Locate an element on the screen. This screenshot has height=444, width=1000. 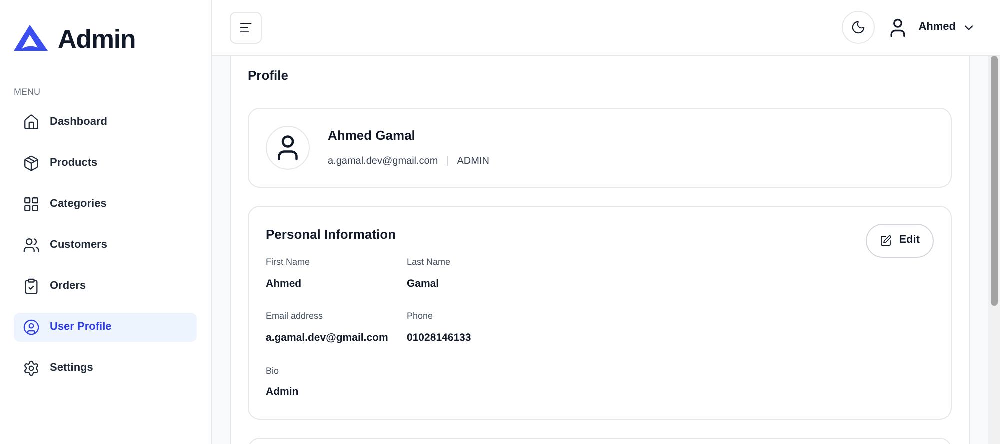
sidebar-item: Settings is located at coordinates (105, 368).